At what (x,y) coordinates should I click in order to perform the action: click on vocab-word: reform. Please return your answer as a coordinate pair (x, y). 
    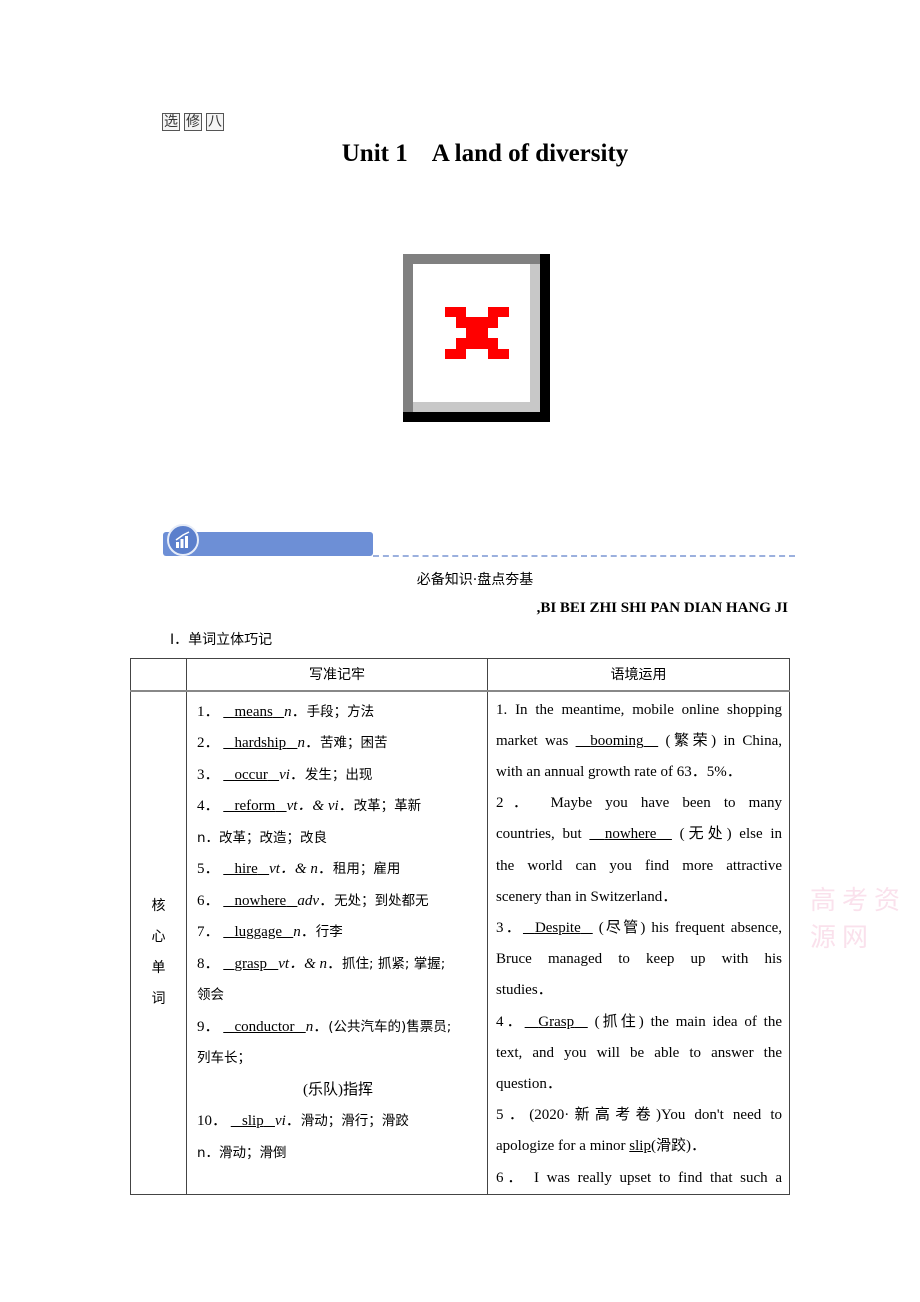
    Looking at the image, I should click on (255, 806).